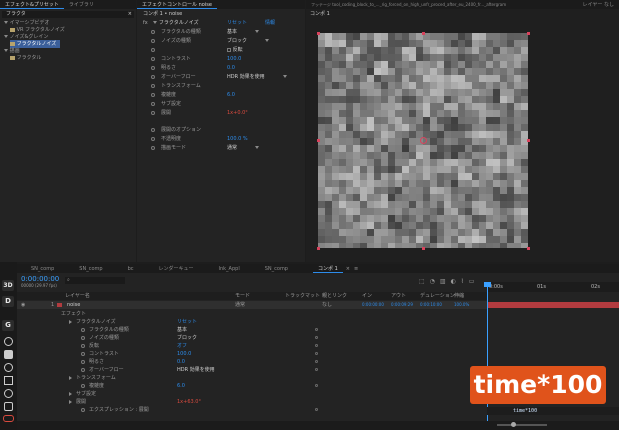 The width and height of the screenshot is (619, 430). What do you see at coordinates (92, 378) in the screenshot?
I see `timeline-property-row: トランスフォーム` at bounding box center [92, 378].